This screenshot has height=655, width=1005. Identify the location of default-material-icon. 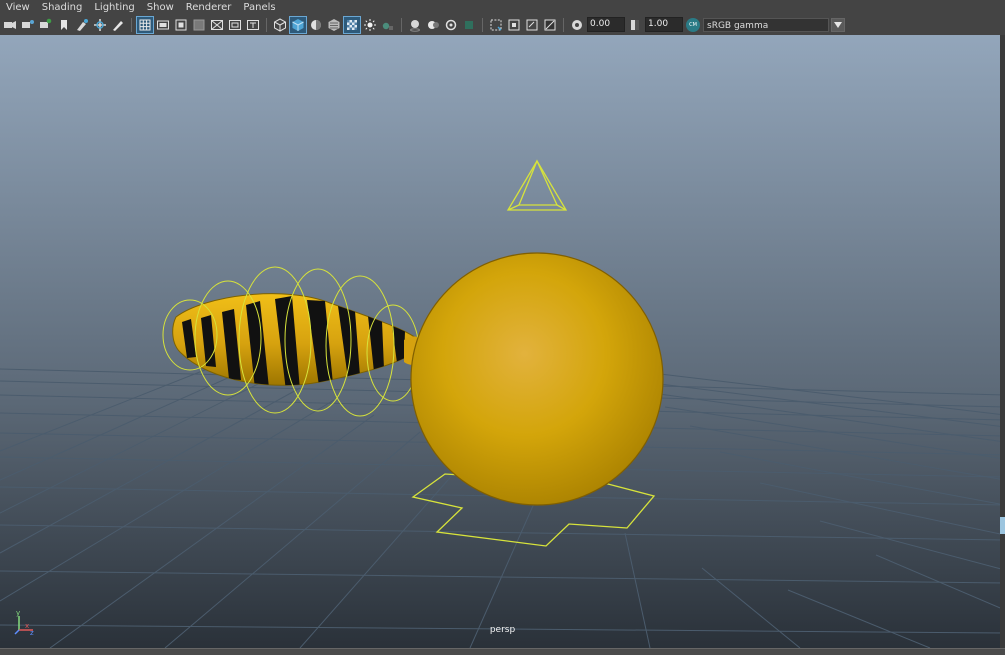
(316, 25).